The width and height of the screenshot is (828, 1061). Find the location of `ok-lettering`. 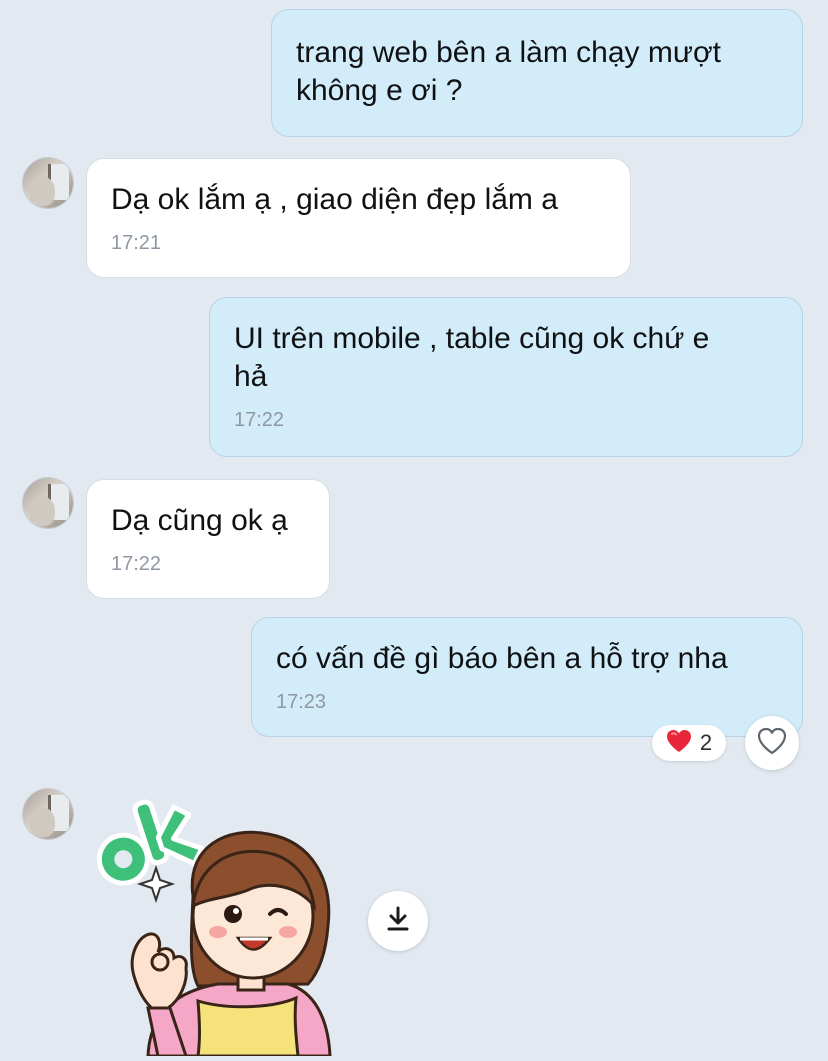

ok-lettering is located at coordinates (150, 842).